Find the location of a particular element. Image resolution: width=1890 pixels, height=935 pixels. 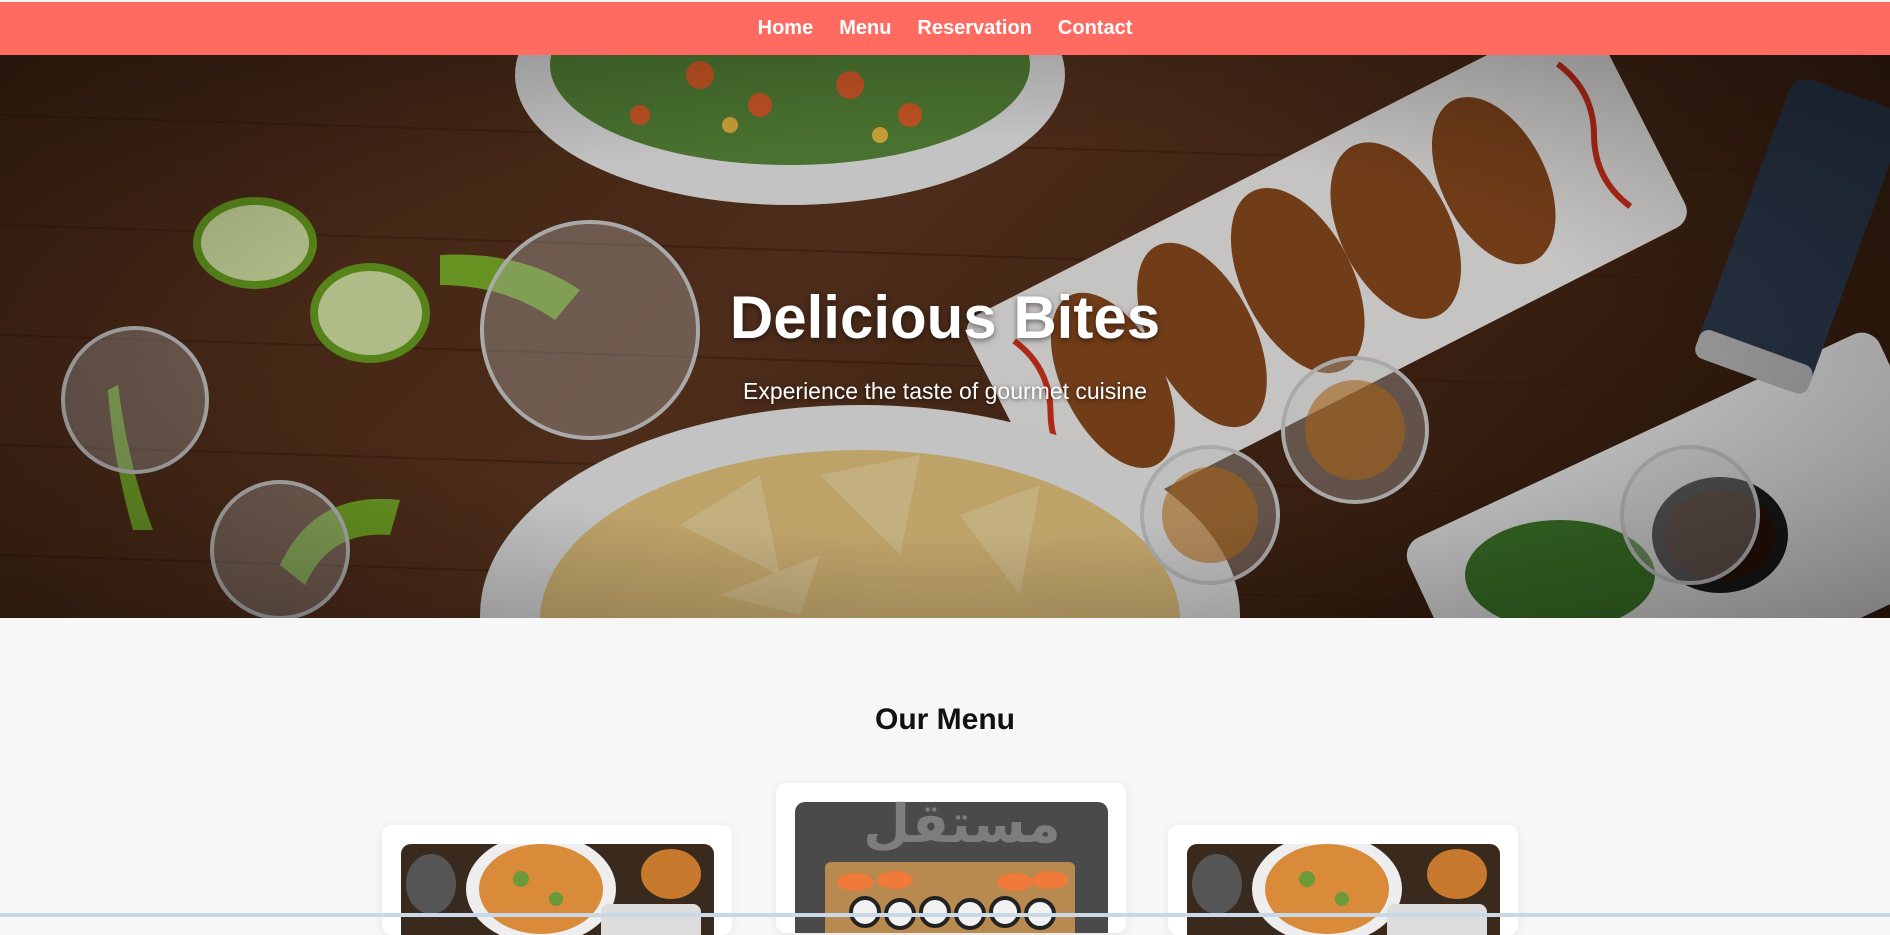

menu-section-title: Our Menu is located at coordinates (945, 719).